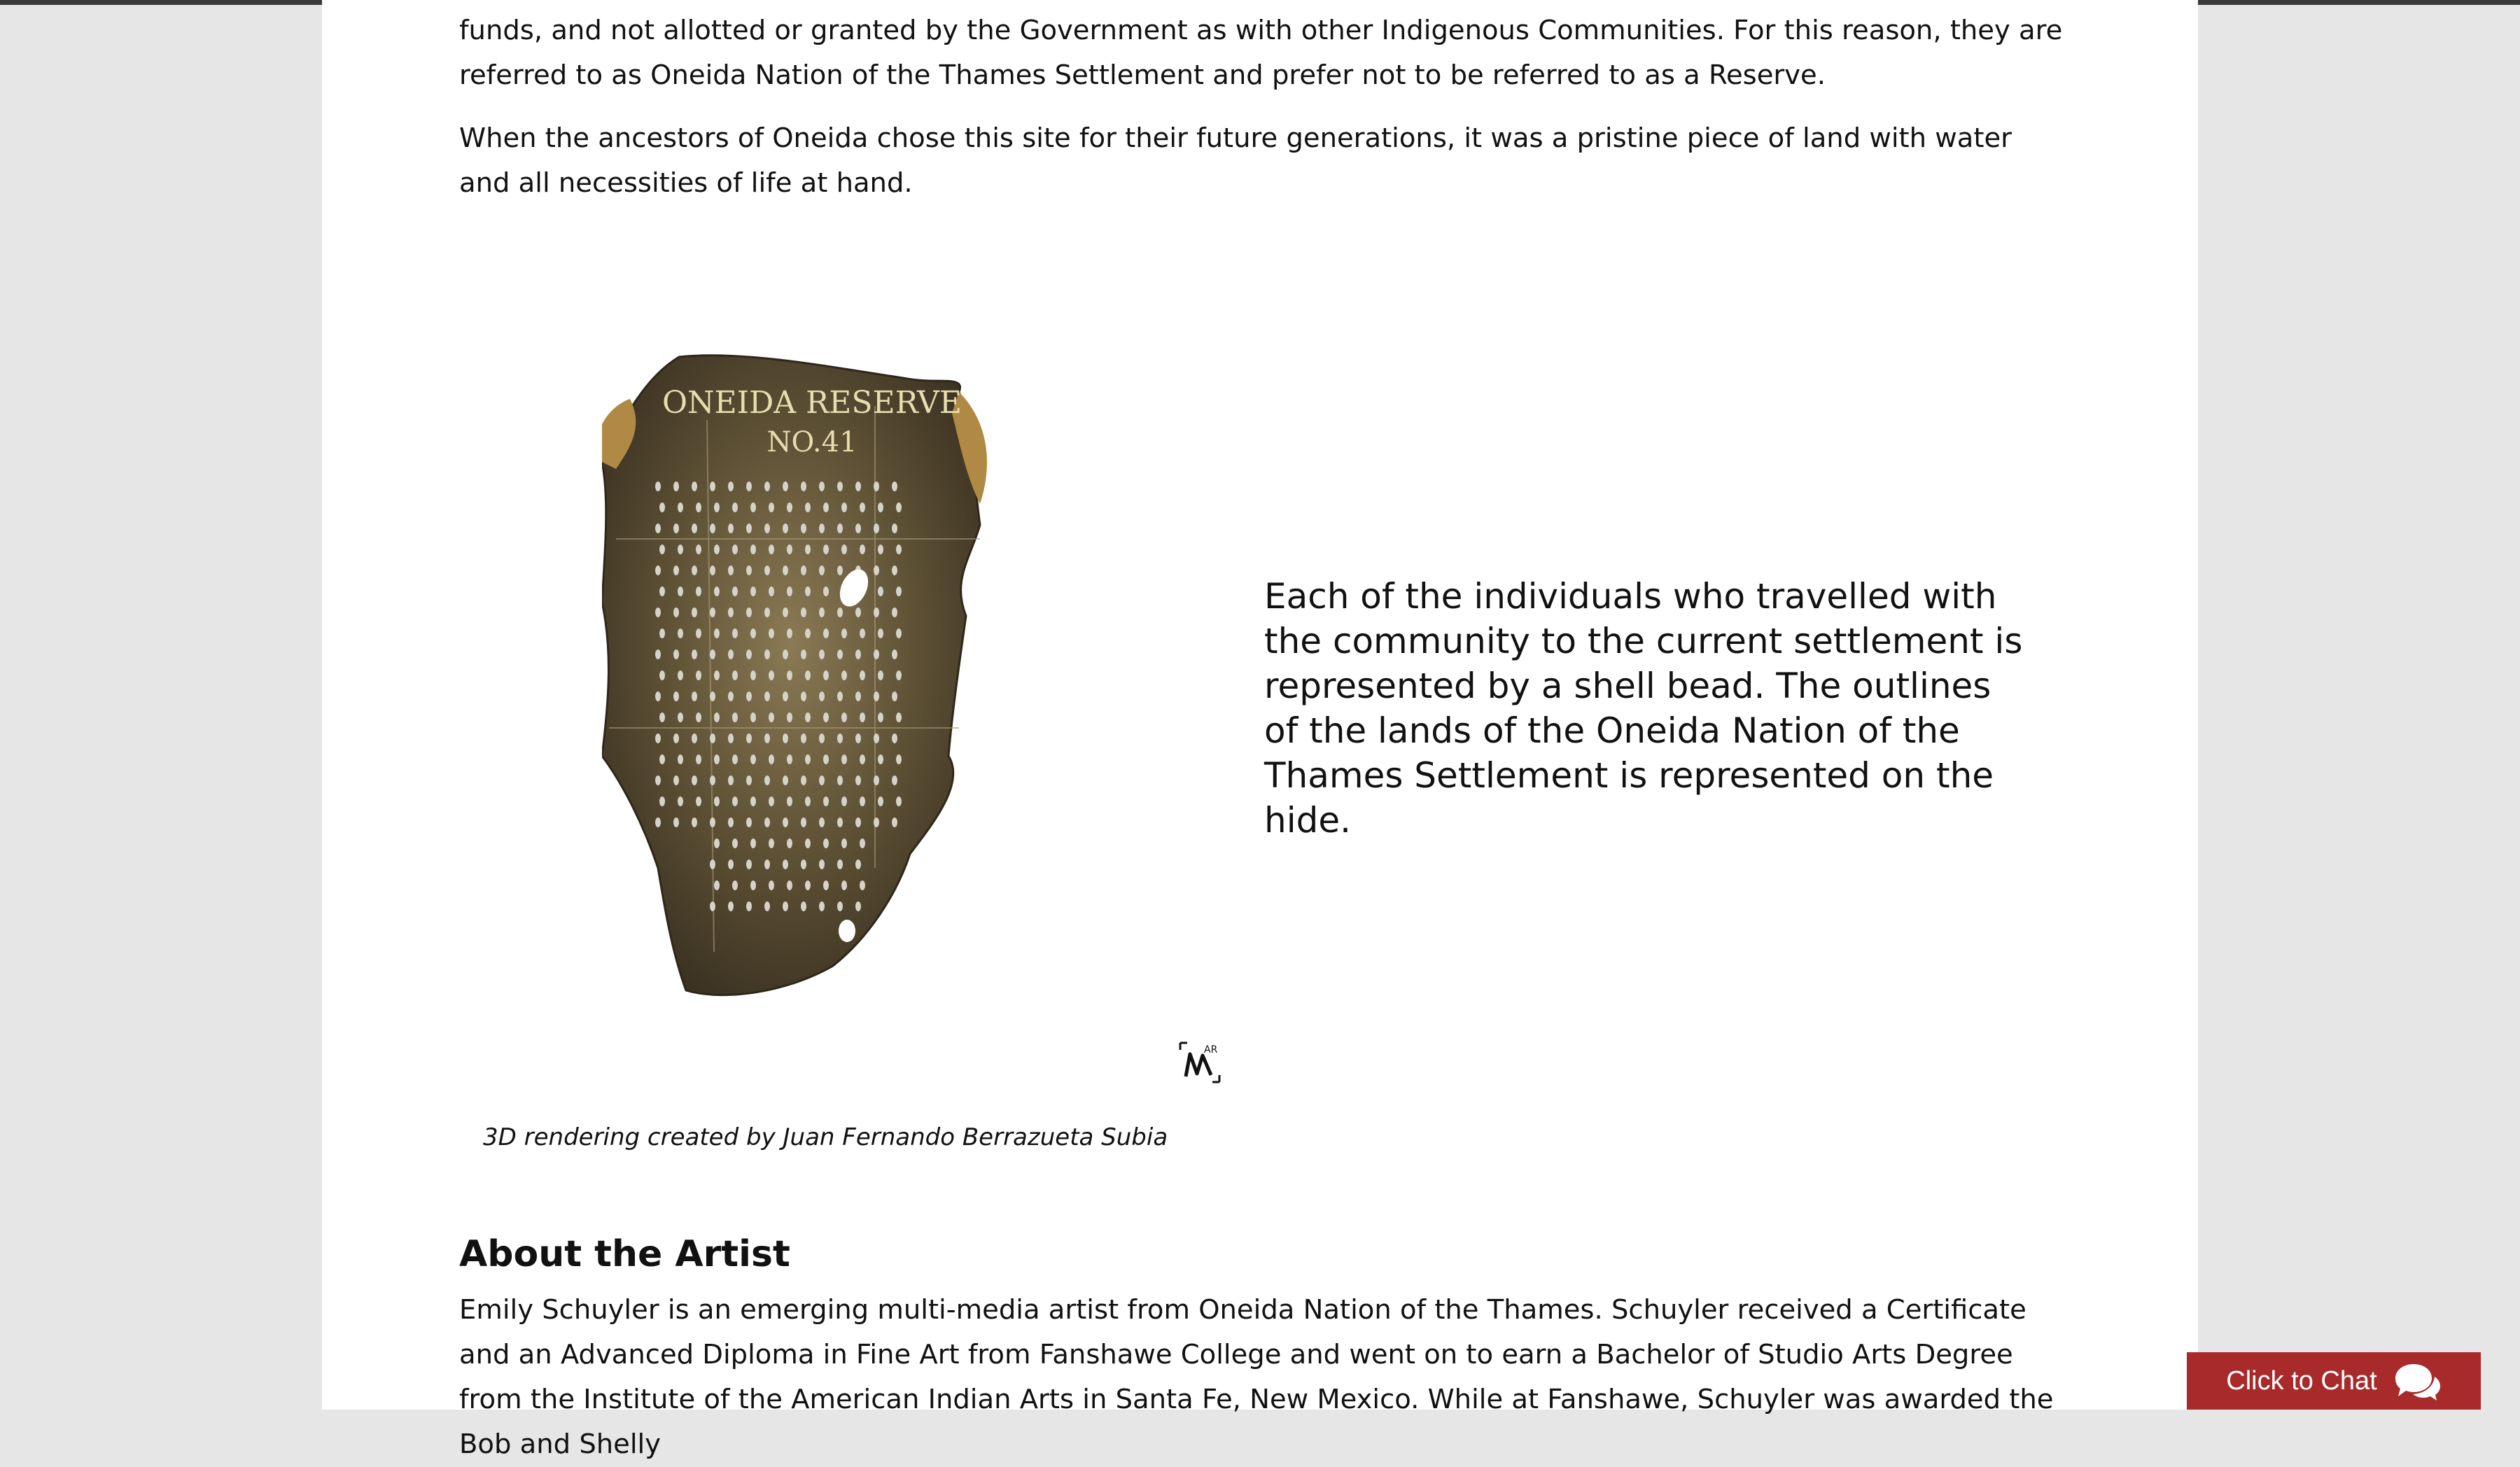  I want to click on click-to-chat-button: Click to Chat, so click(2334, 1381).